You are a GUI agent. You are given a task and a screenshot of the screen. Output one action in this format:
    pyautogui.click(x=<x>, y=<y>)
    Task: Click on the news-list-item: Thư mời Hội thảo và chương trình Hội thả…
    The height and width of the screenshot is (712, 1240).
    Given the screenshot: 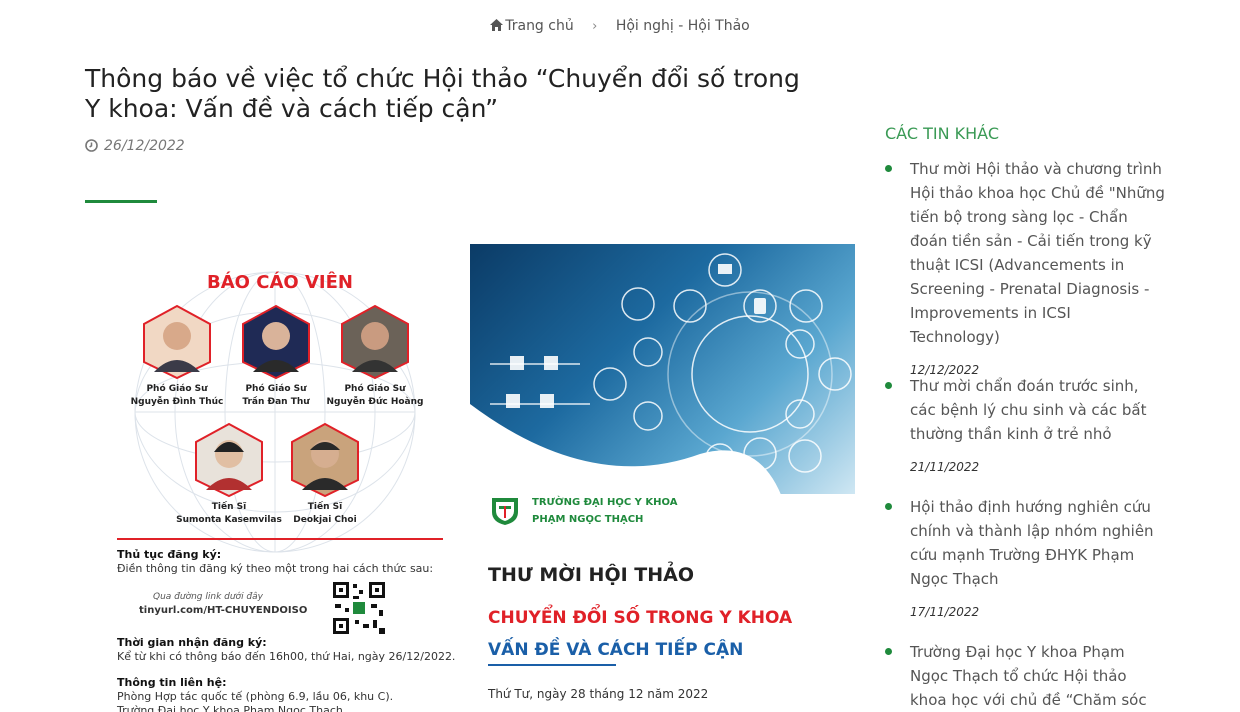 What is the action you would take?
    pyautogui.click(x=1025, y=267)
    